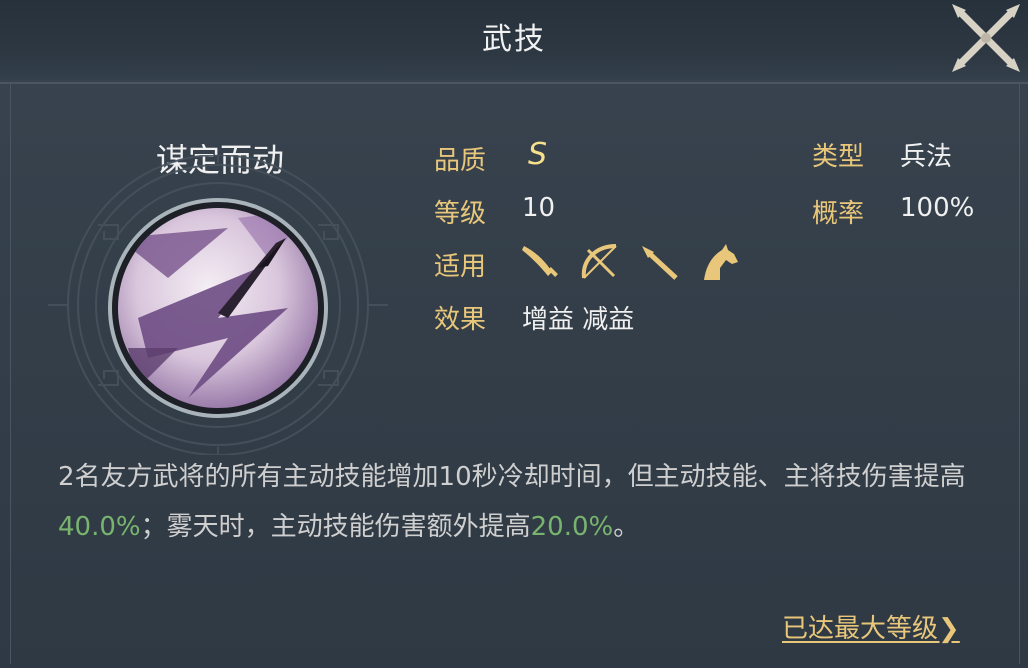 The width and height of the screenshot is (1028, 668). What do you see at coordinates (539, 208) in the screenshot?
I see `level-value: 10` at bounding box center [539, 208].